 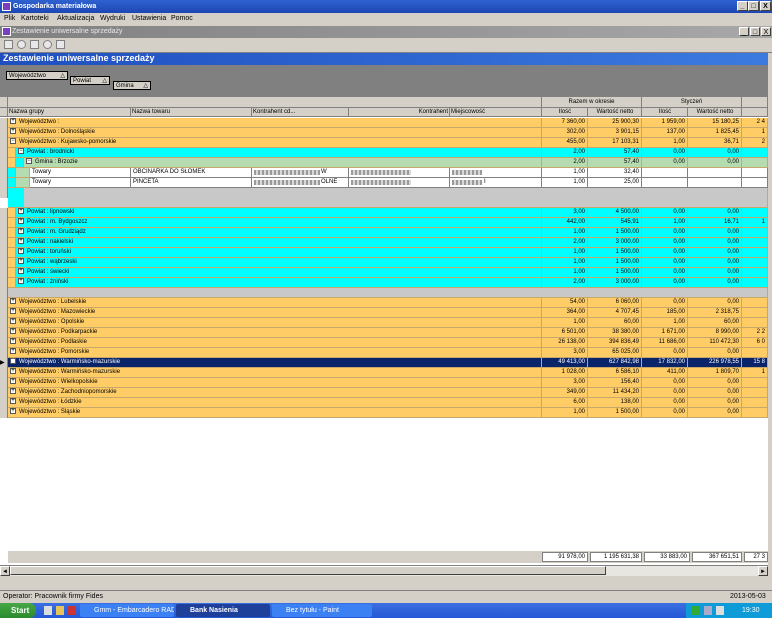 I want to click on cell-next, so click(x=755, y=173).